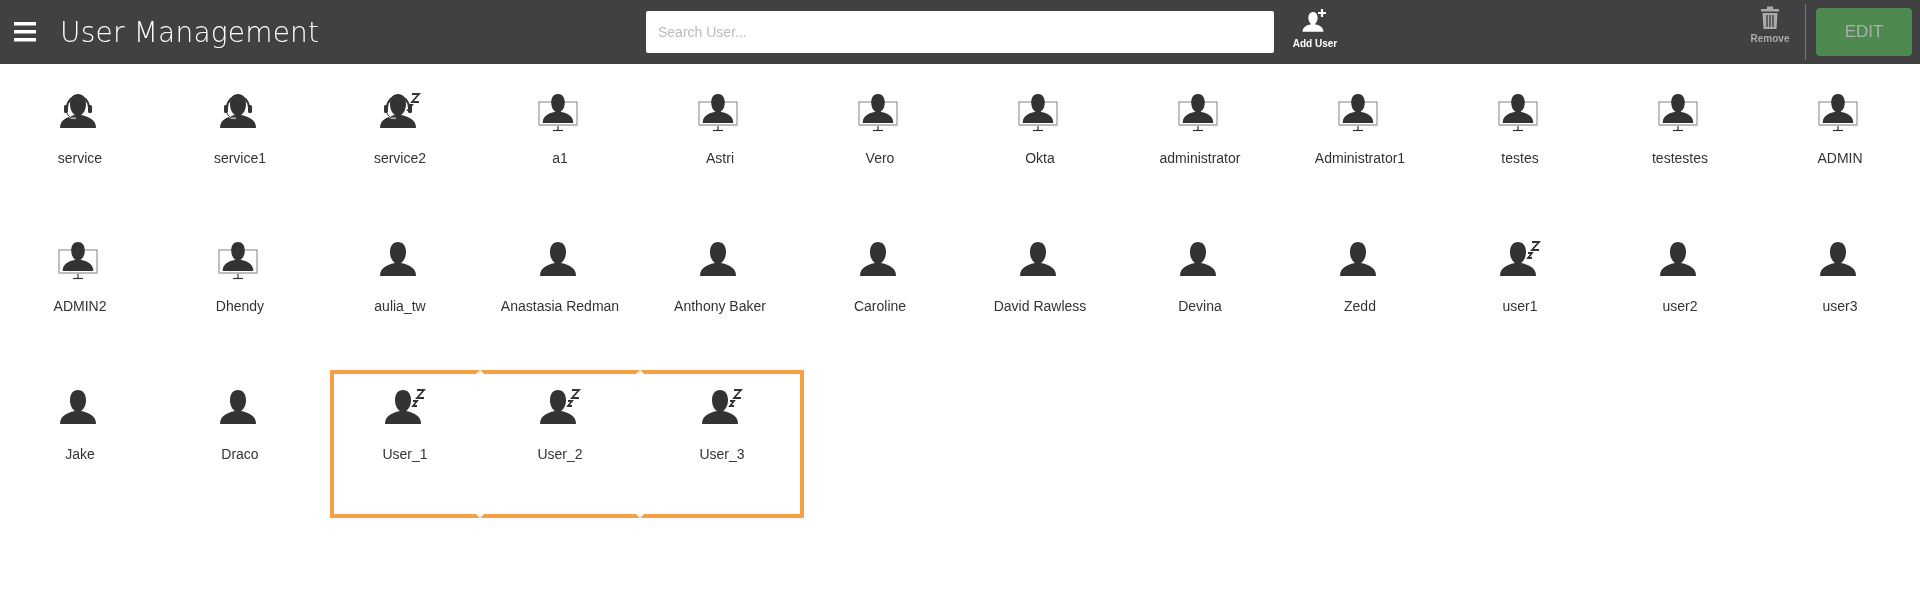  Describe the element at coordinates (560, 454) in the screenshot. I see `user-name: User_2` at that location.